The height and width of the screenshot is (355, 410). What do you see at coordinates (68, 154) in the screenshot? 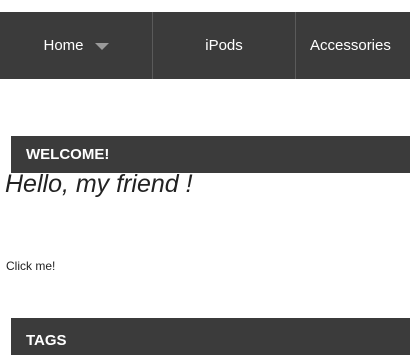
I see `welcome-heading-text: WELCOME!` at bounding box center [68, 154].